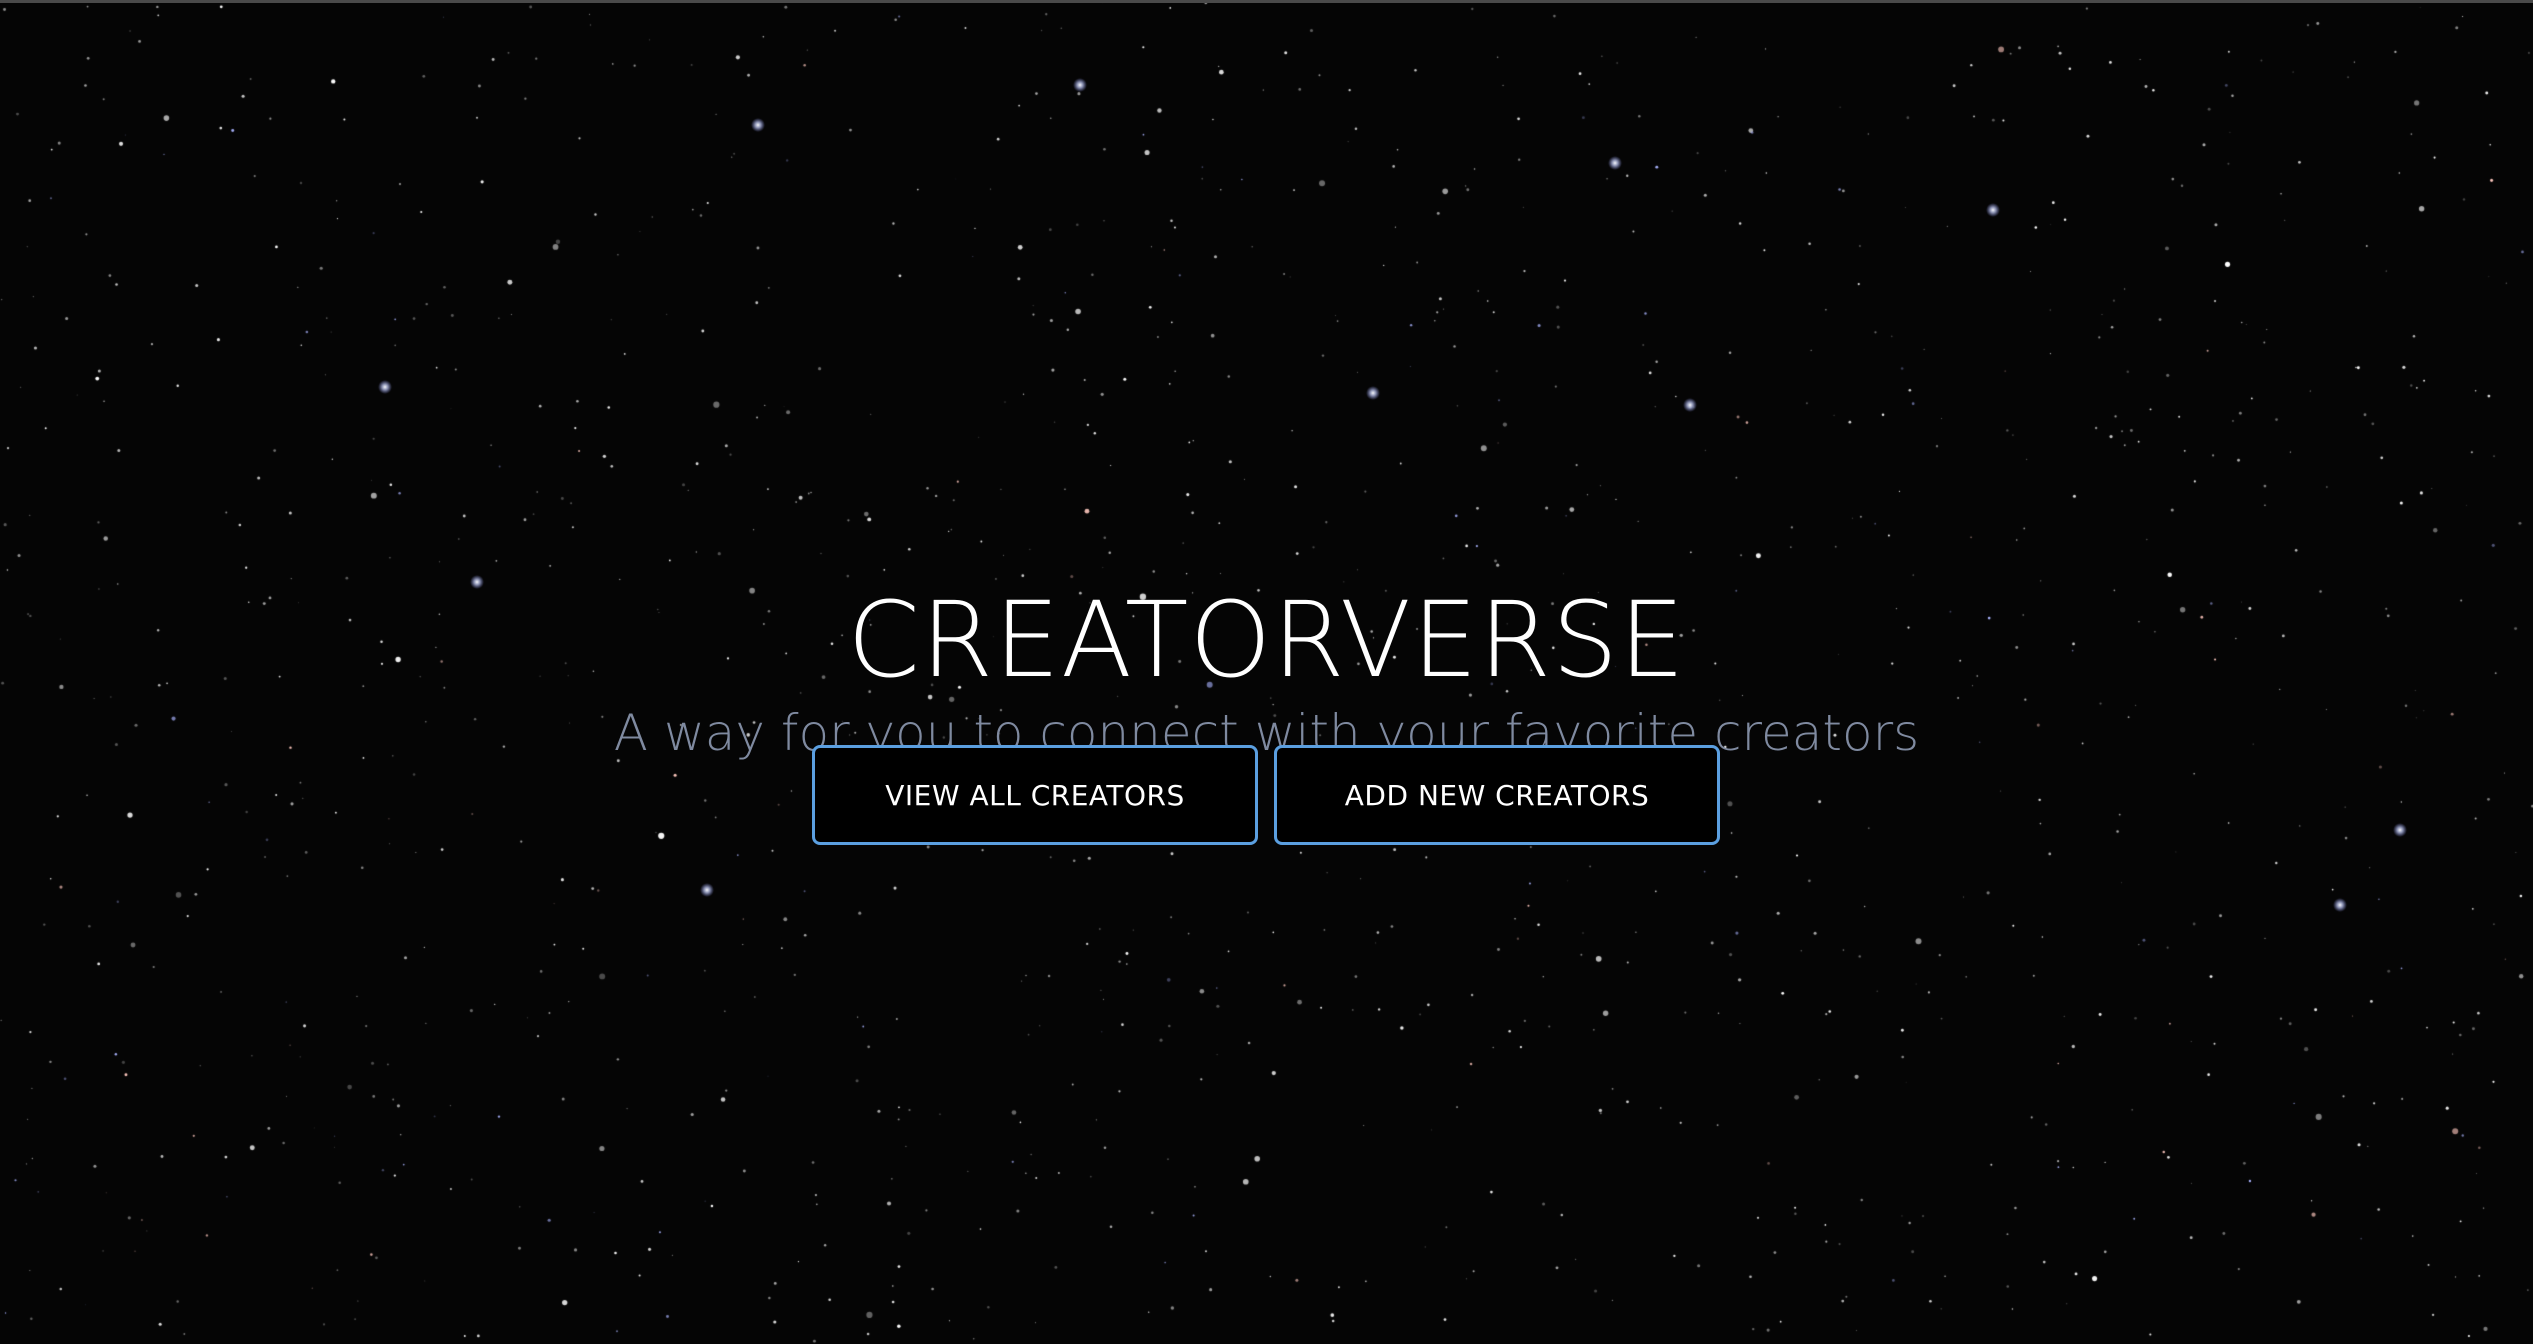 The width and height of the screenshot is (2533, 1344). What do you see at coordinates (1035, 795) in the screenshot?
I see `view-all-creators-button: VIEW ALL CREATORS` at bounding box center [1035, 795].